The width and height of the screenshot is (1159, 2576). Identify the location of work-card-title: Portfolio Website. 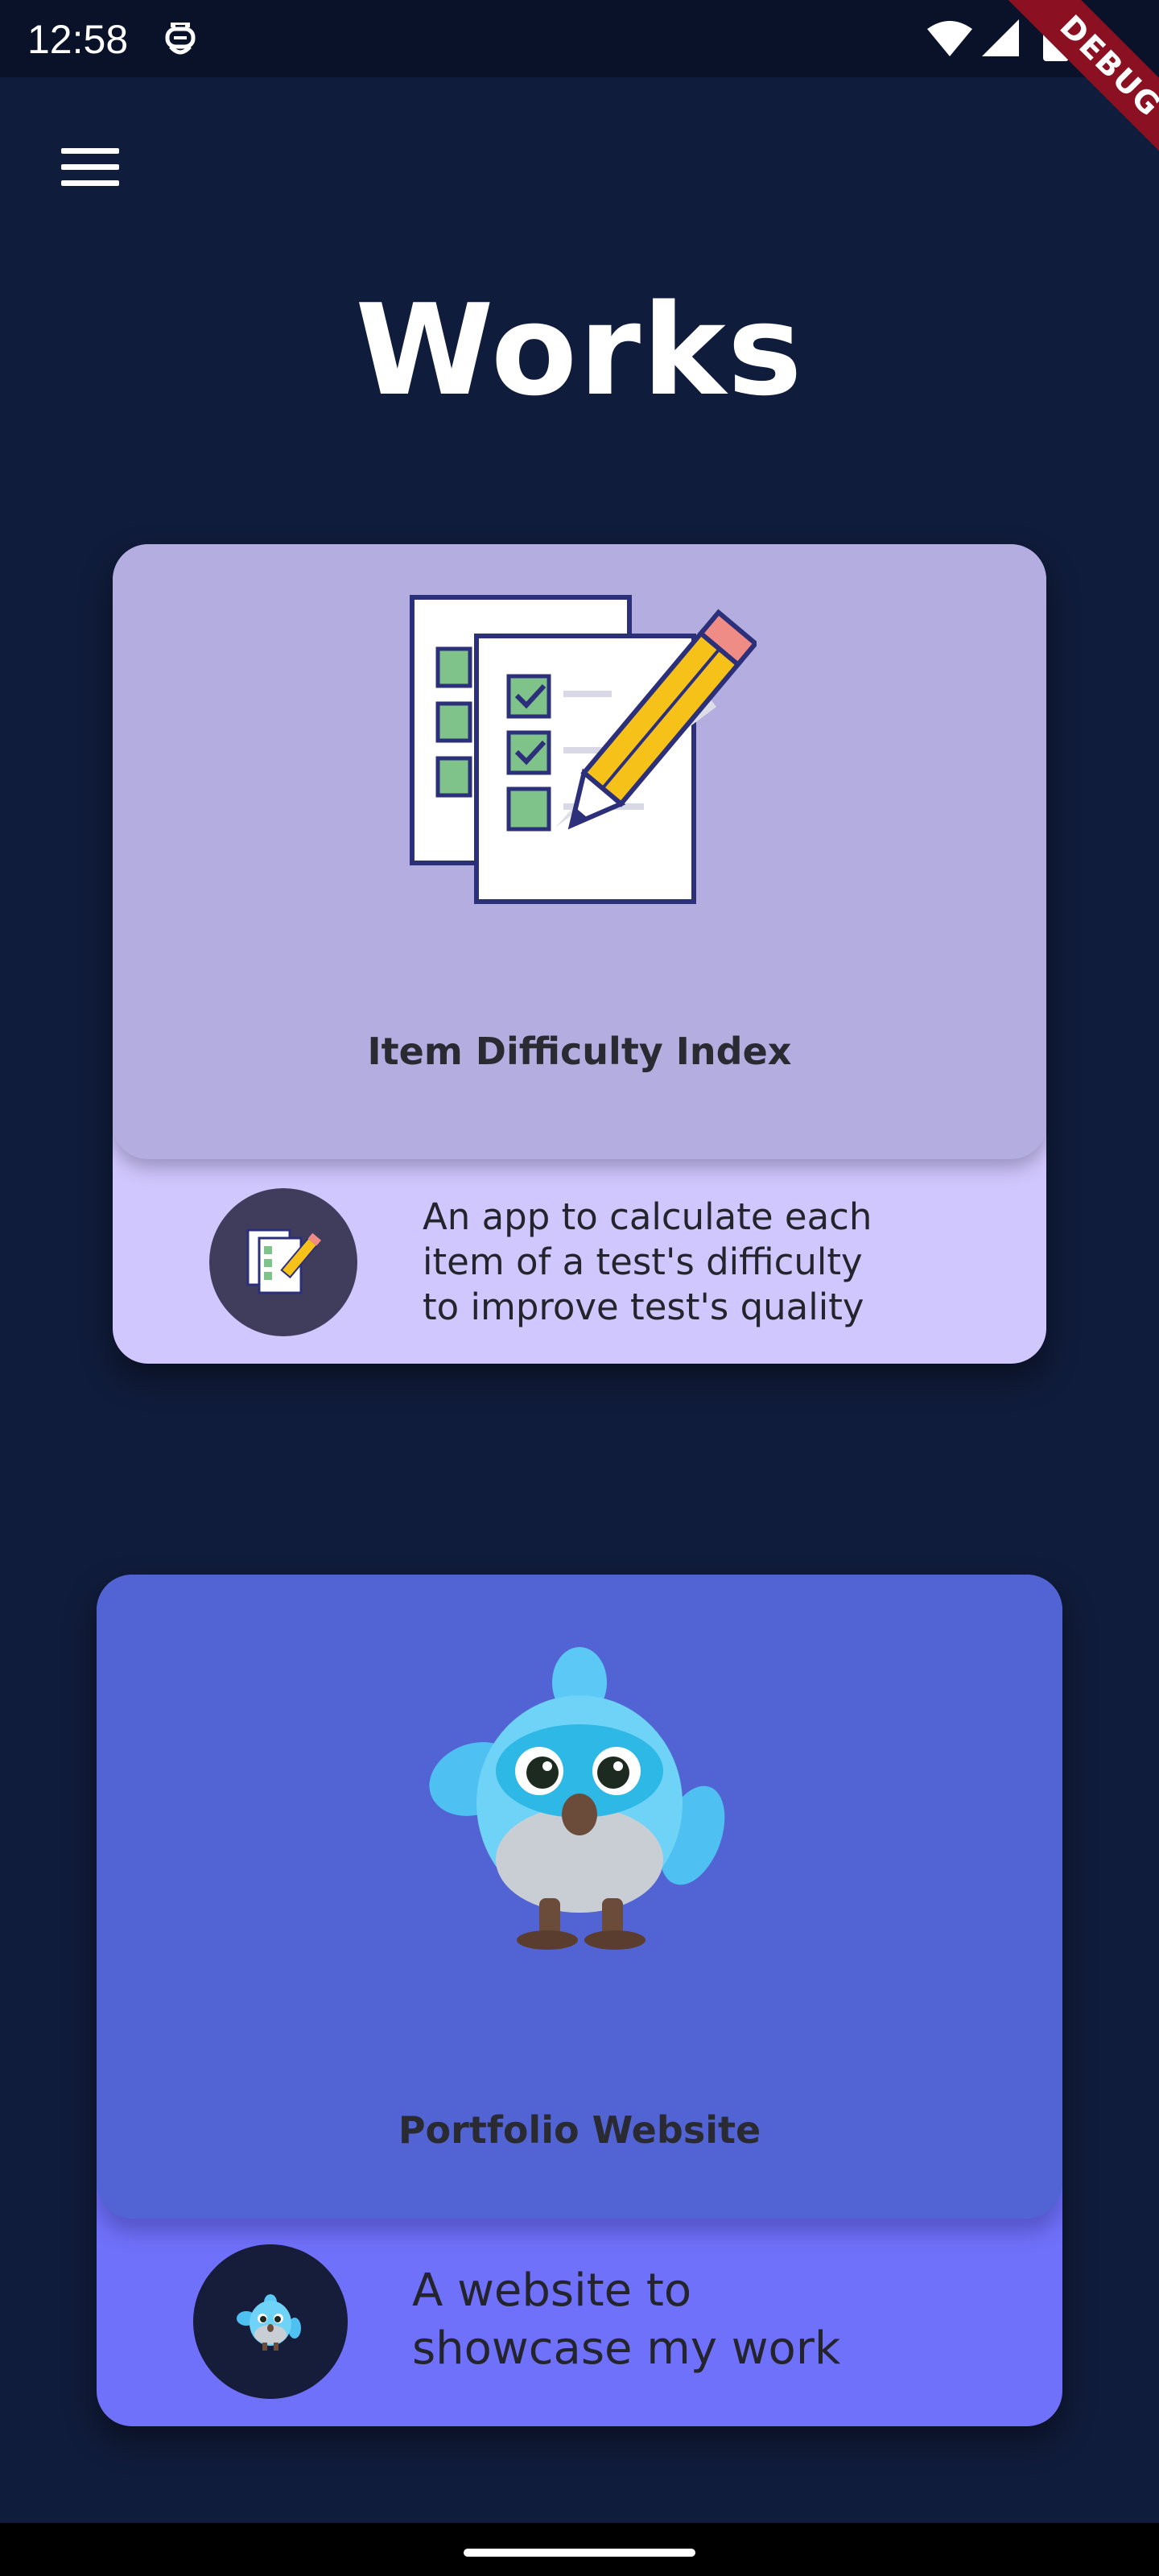
(579, 2130).